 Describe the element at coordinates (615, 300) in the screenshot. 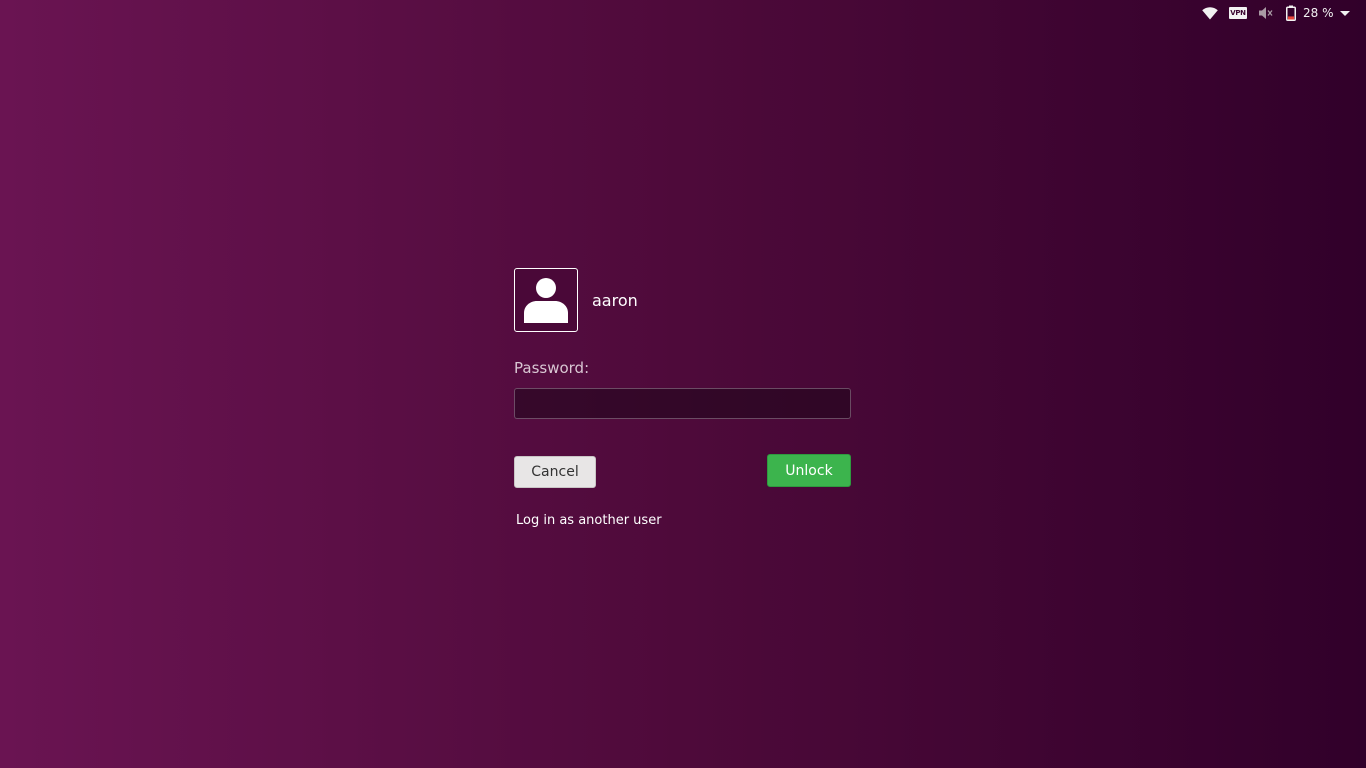

I see `username: aaron` at that location.